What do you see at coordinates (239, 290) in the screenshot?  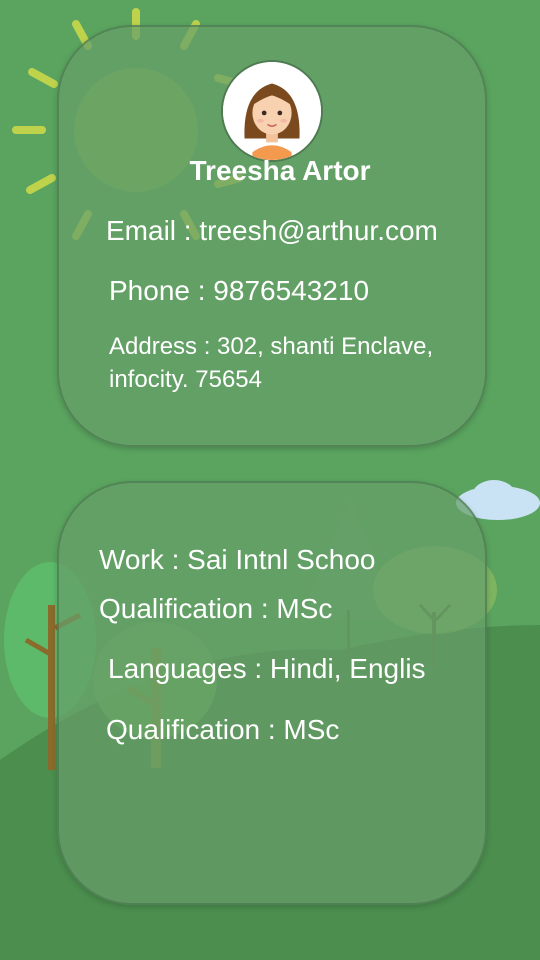 I see `phone-text: Phone : 9876543210` at bounding box center [239, 290].